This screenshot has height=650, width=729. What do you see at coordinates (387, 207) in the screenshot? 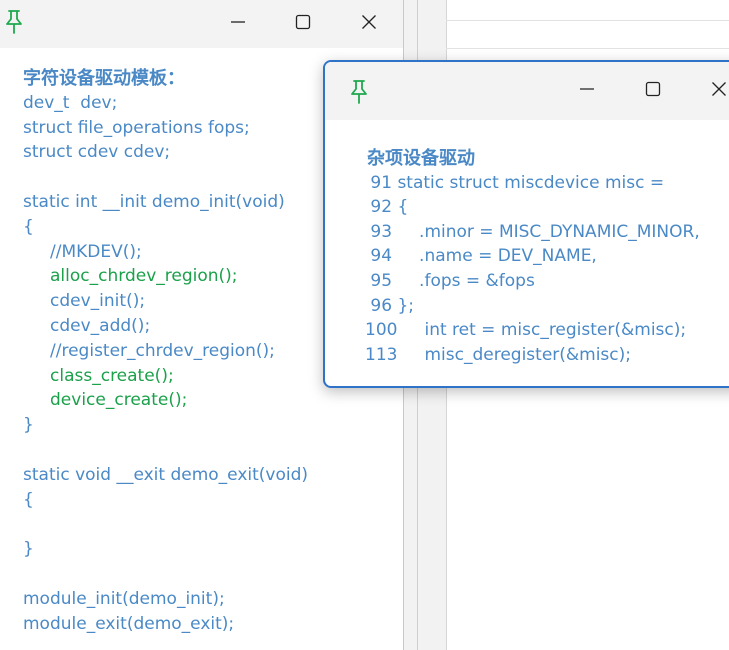
I see `code-line: 92 {` at bounding box center [387, 207].